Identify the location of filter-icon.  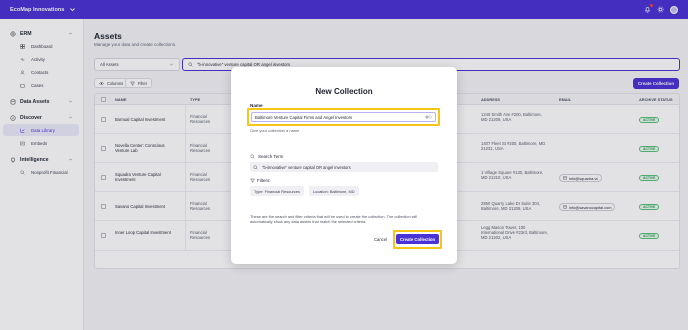
(252, 180).